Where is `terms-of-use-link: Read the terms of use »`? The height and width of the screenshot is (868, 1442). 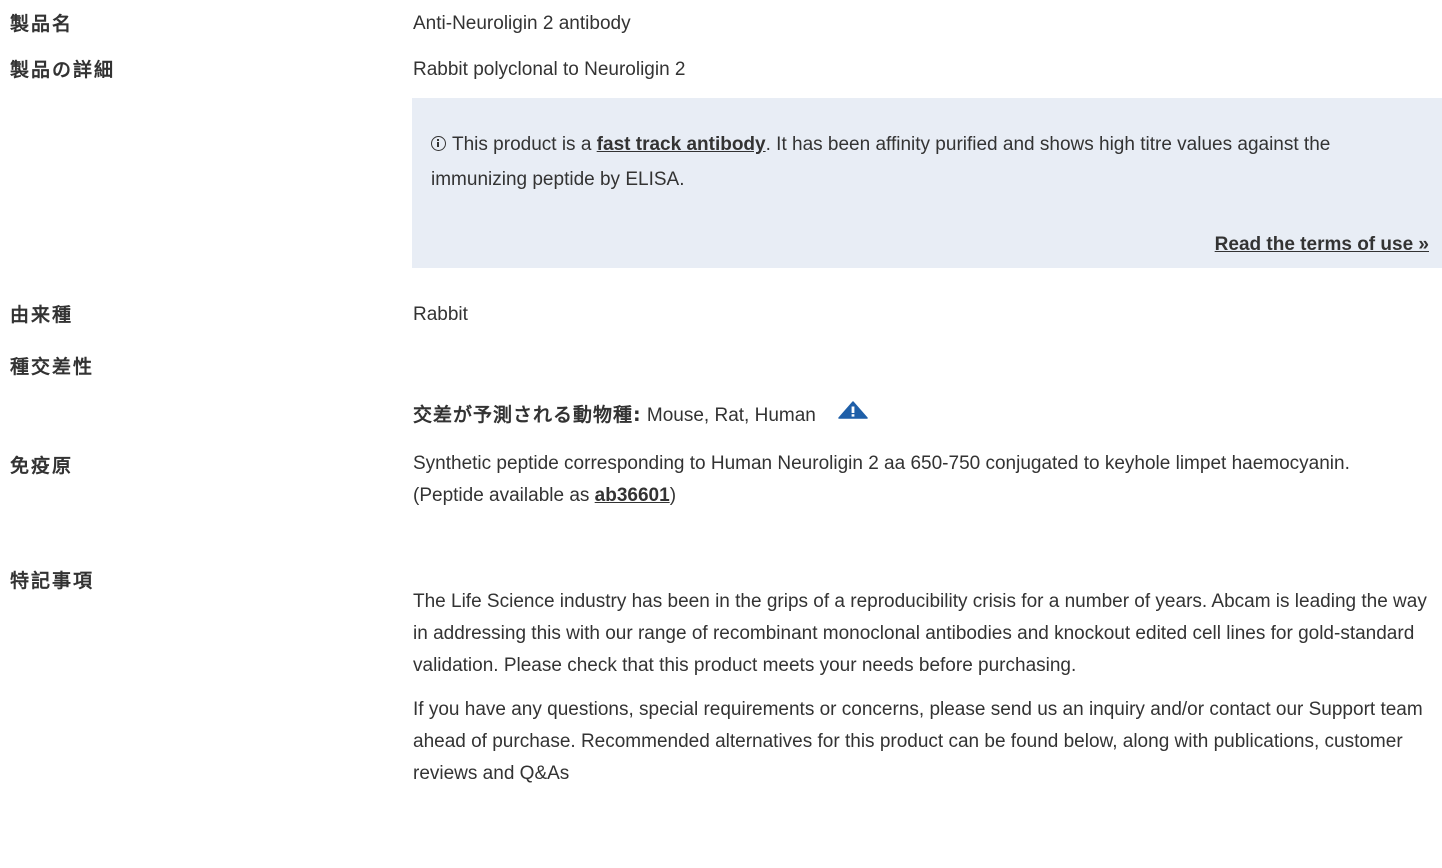 terms-of-use-link: Read the terms of use » is located at coordinates (1322, 245).